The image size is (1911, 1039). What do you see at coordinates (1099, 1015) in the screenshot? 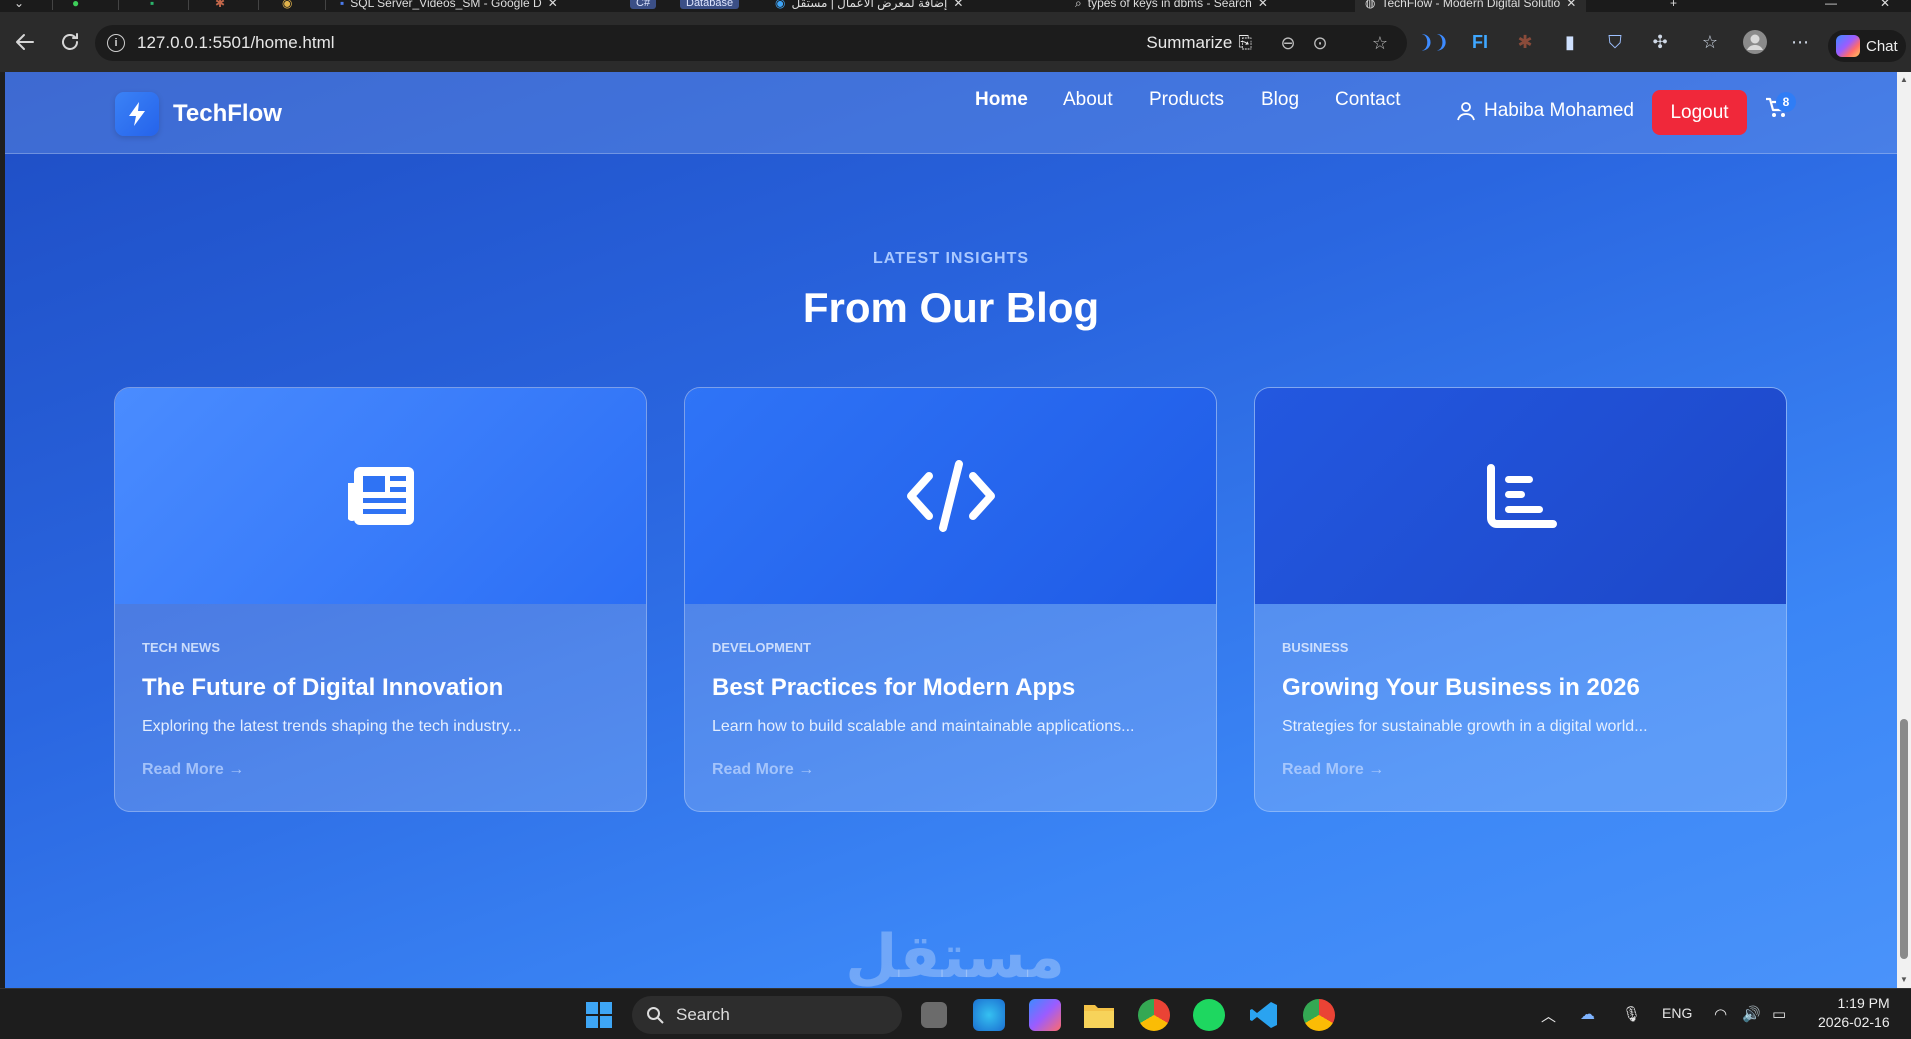
I see `file-explorer-icon` at bounding box center [1099, 1015].